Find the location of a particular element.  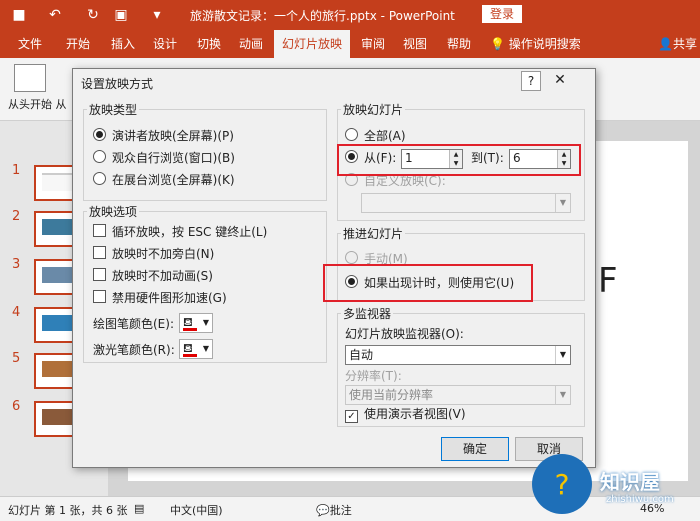

radio-all-slides: 全部(A) is located at coordinates (375, 136).